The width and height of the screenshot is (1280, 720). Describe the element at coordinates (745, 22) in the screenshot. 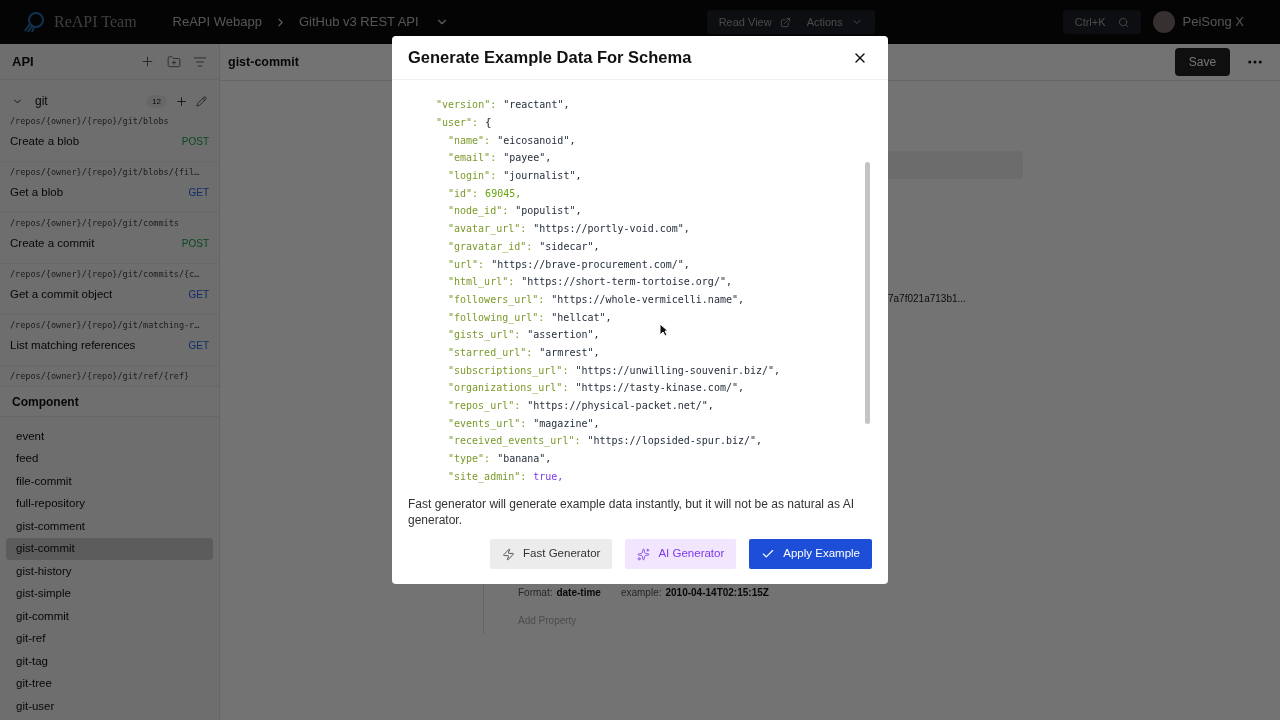

I see `read-view-button: Read View` at that location.